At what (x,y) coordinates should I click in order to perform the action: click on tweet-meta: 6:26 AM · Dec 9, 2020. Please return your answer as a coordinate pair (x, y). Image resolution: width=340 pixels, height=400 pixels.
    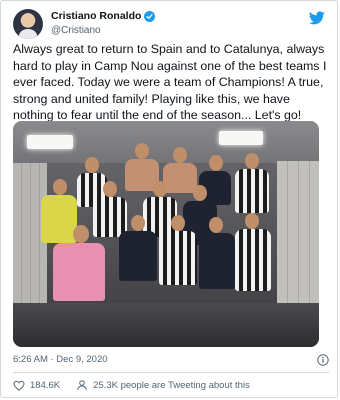
    Looking at the image, I should click on (171, 361).